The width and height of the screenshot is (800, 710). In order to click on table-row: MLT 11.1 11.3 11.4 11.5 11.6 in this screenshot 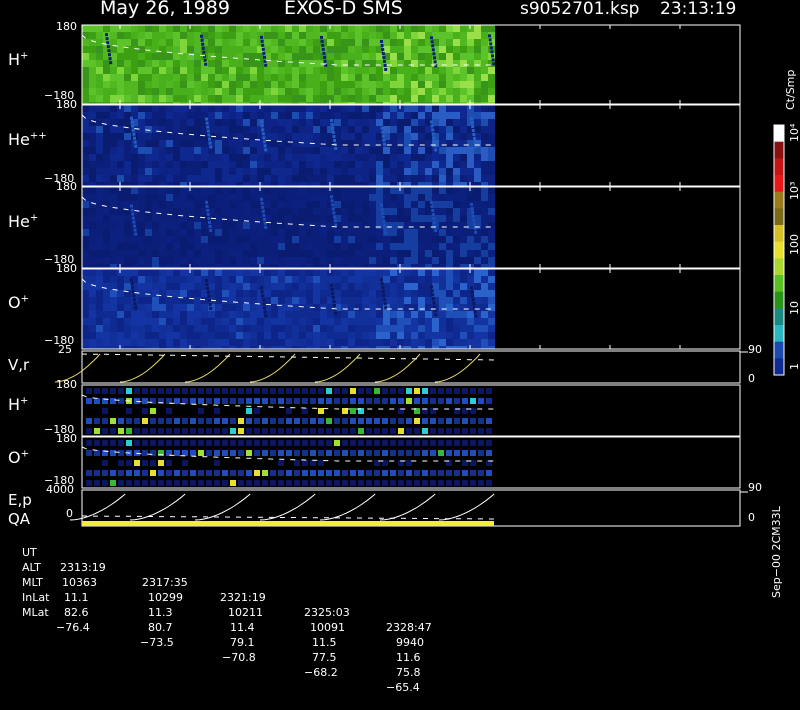, I will do `click(221, 612)`.